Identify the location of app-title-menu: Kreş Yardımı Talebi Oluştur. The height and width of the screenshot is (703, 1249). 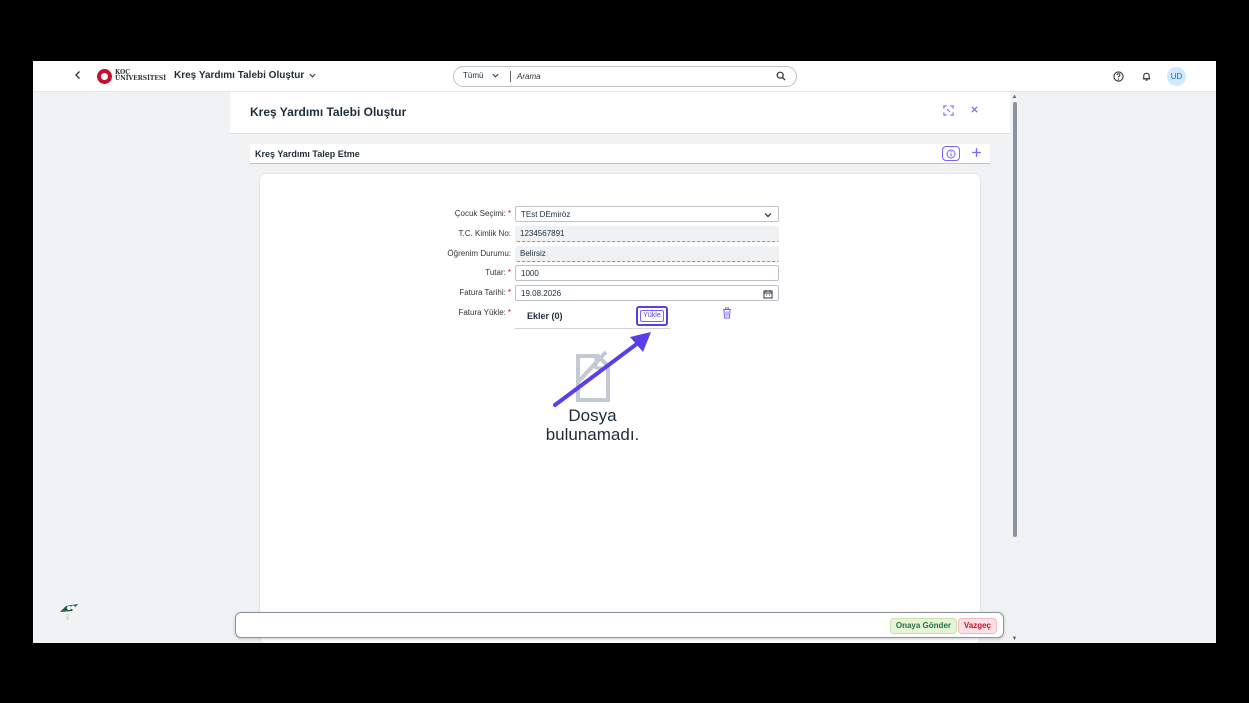
(245, 75).